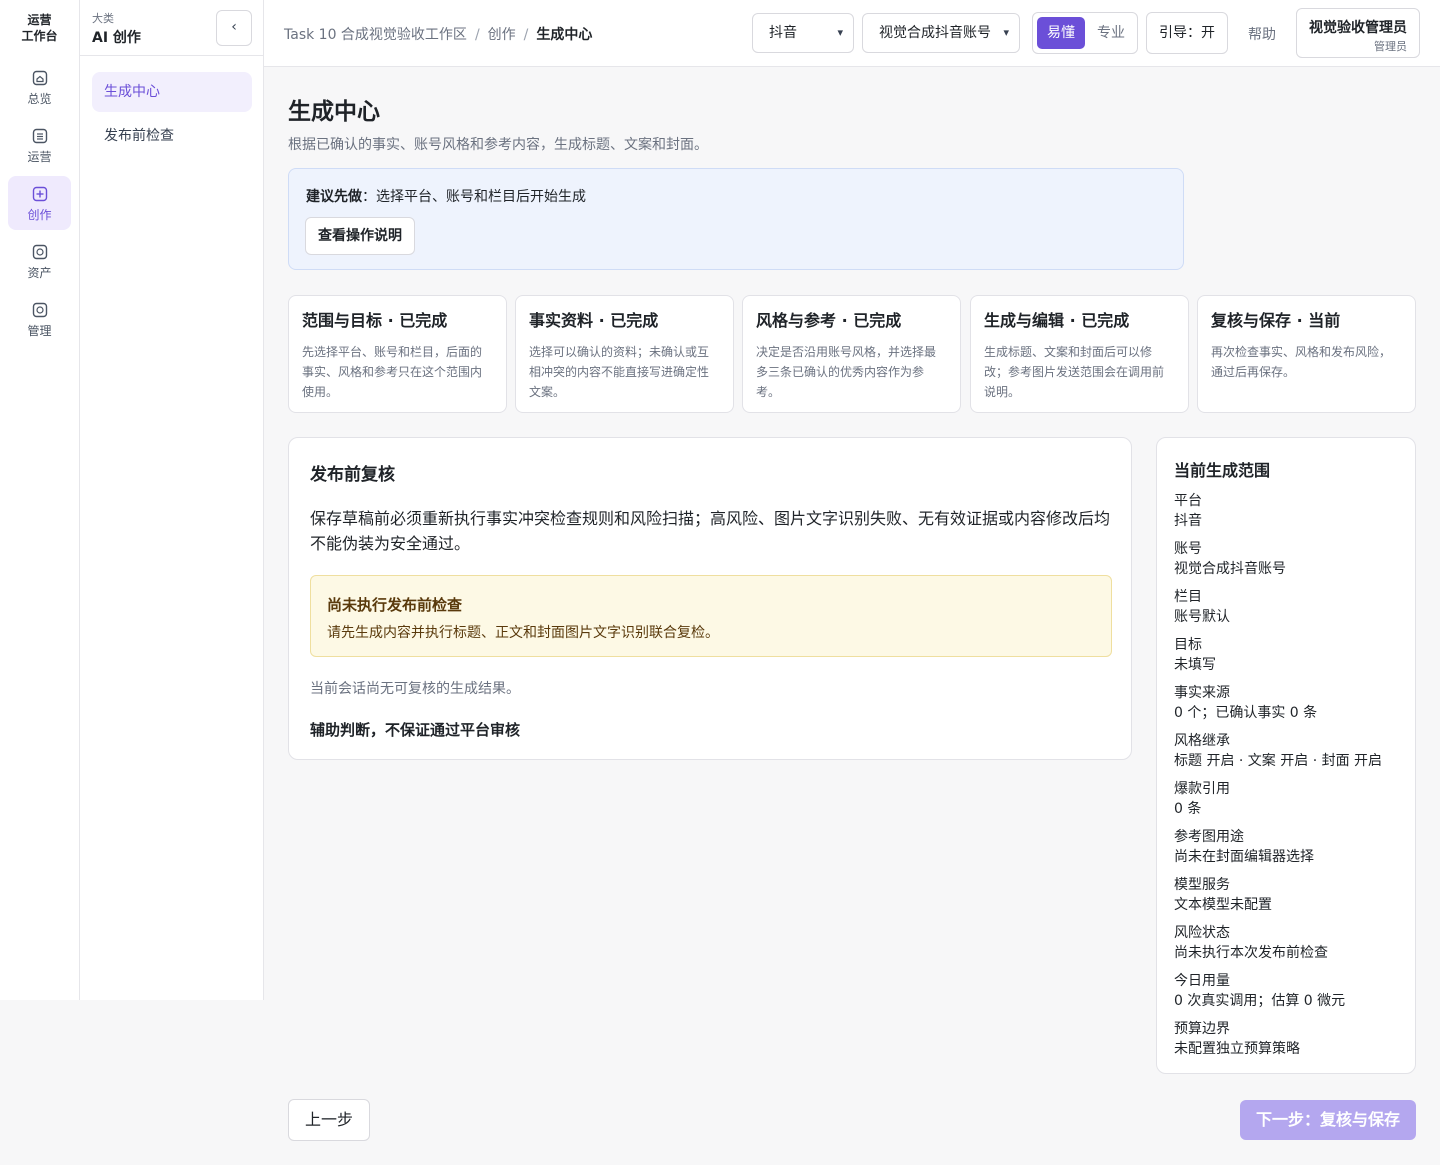 This screenshot has width=1440, height=1165. What do you see at coordinates (498, 145) in the screenshot?
I see `page-subtitle: 根据已确认的事实、账号风格和参考内容，生成标题、文案和封面。` at bounding box center [498, 145].